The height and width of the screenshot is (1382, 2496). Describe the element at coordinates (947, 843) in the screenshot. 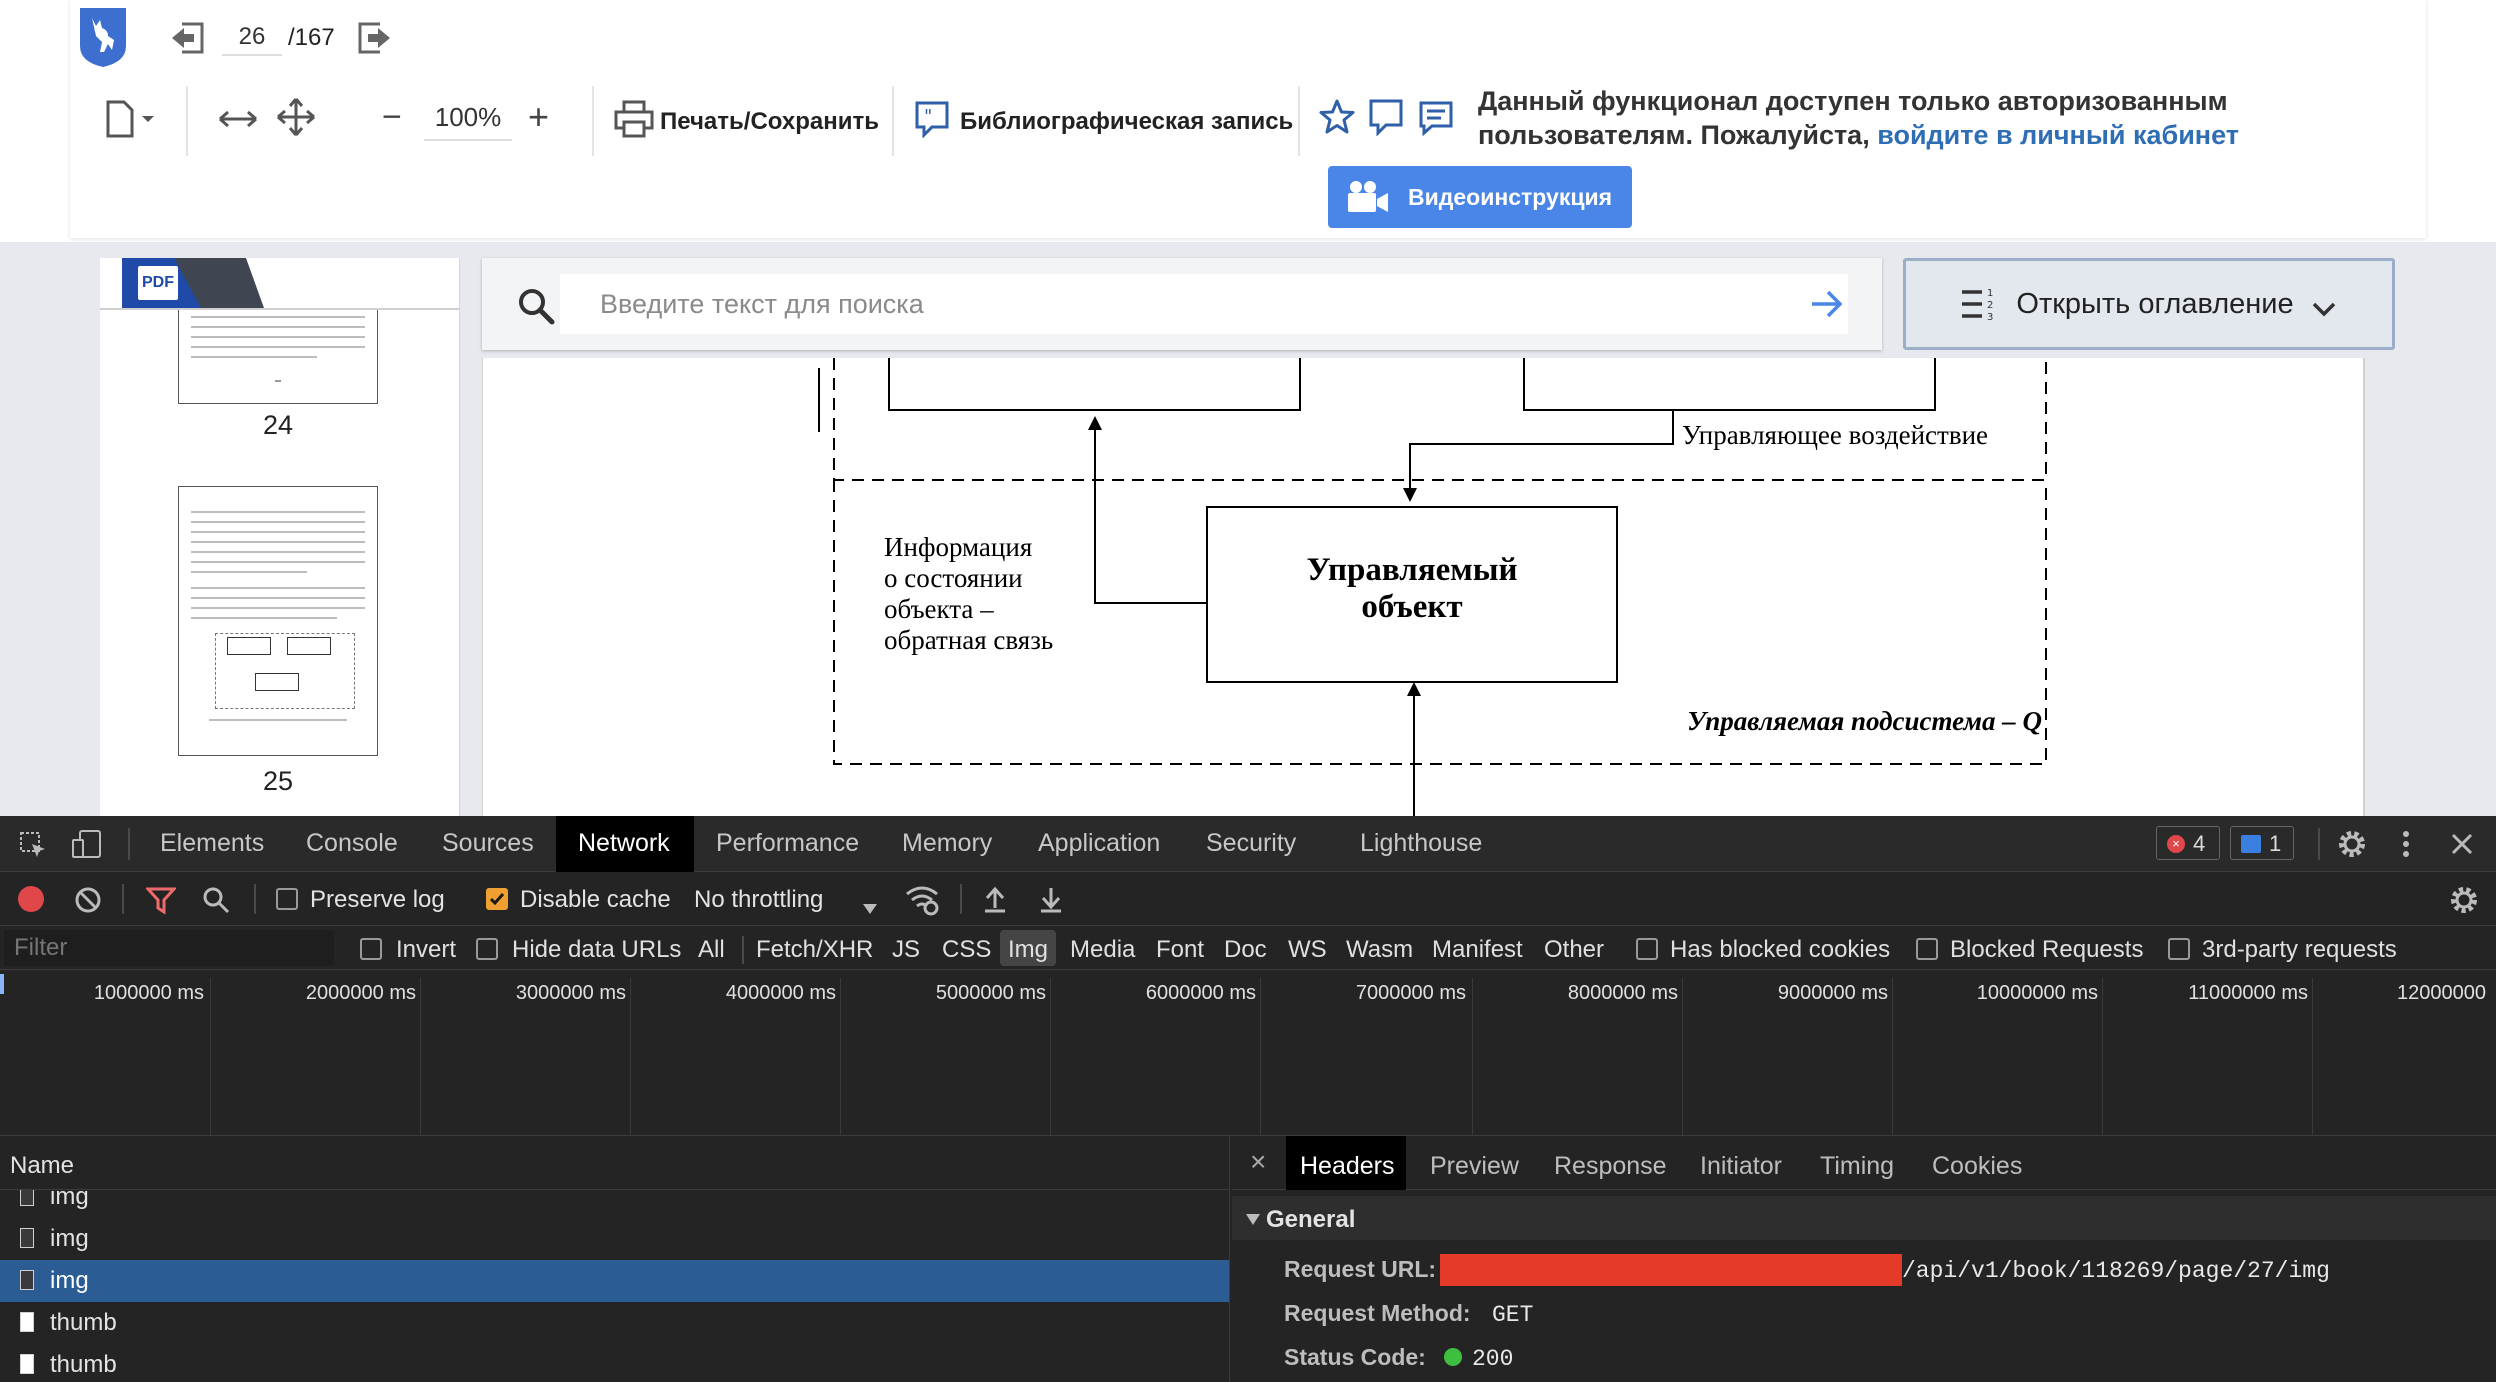

I see `tab-memory: Memory` at that location.